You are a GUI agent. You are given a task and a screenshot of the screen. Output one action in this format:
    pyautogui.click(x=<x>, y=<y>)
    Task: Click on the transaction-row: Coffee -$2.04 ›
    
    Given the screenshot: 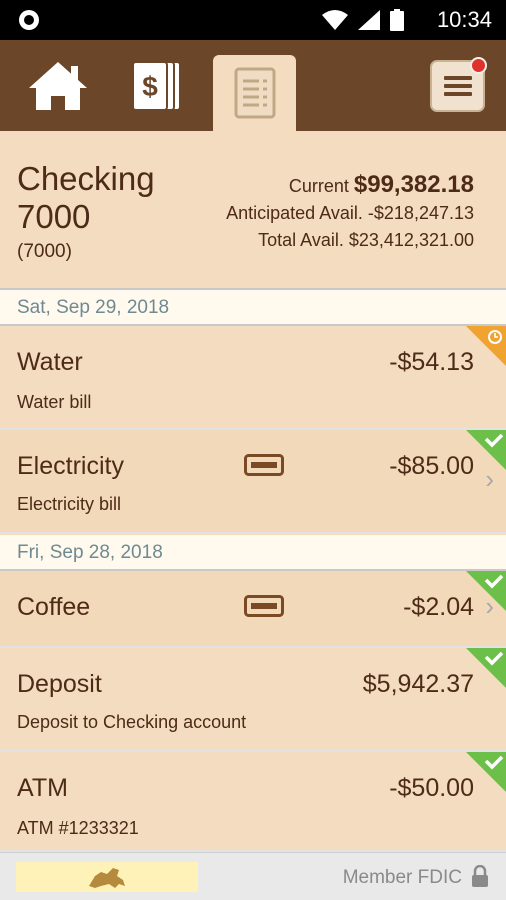 What is the action you would take?
    pyautogui.click(x=253, y=609)
    